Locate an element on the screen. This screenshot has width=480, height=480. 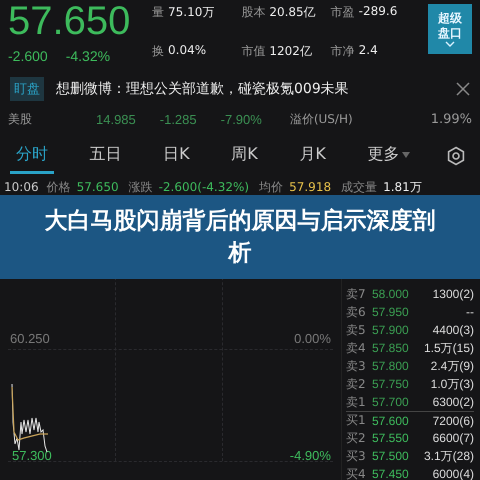
info-value: 57.650 is located at coordinates (97, 187).